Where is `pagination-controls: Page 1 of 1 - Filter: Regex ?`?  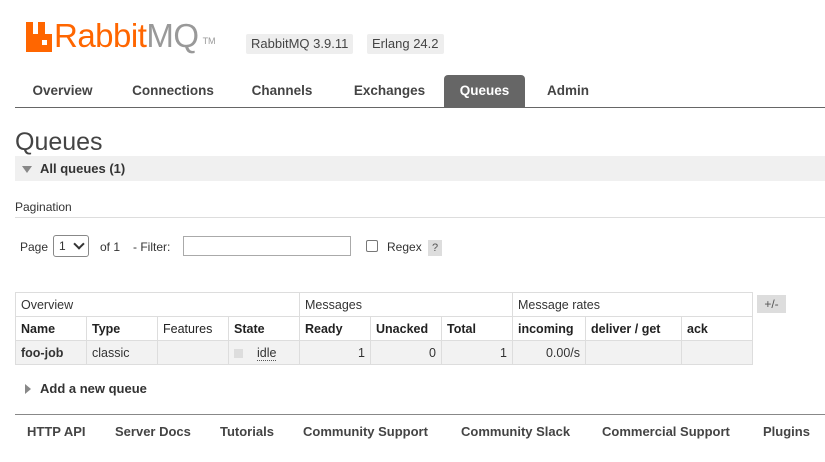
pagination-controls: Page 1 of 1 - Filter: Regex ? is located at coordinates (250, 247).